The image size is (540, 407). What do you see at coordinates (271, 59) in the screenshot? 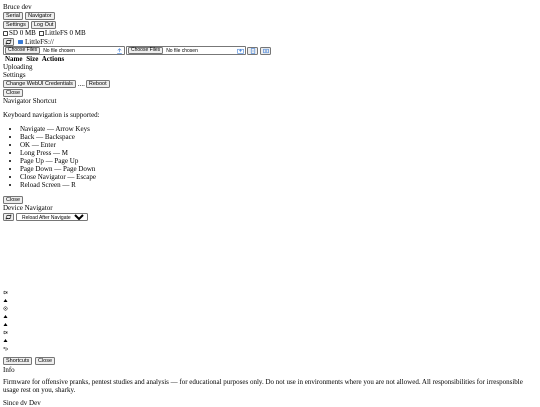
I see `file-table-header: Name Size Actions` at bounding box center [271, 59].